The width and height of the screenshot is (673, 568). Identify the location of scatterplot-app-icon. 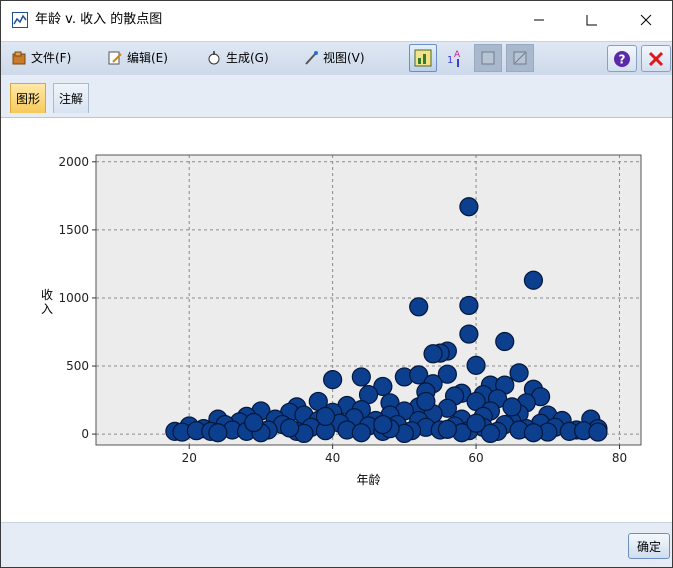
(20, 20).